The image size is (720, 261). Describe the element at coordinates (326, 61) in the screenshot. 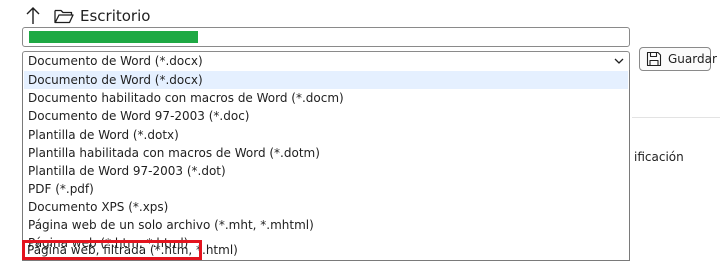

I see `file-type-select: Documento de Word (*.docx)` at that location.